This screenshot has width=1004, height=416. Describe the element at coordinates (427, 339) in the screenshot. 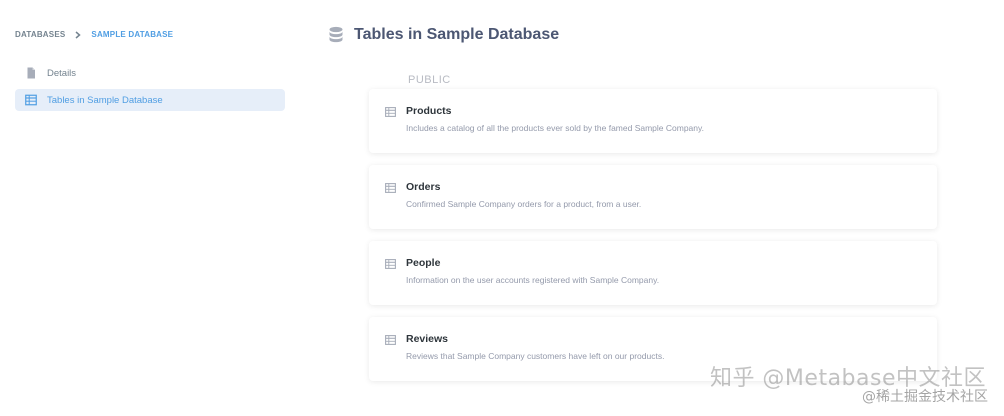

I see `table-name: Reviews` at that location.